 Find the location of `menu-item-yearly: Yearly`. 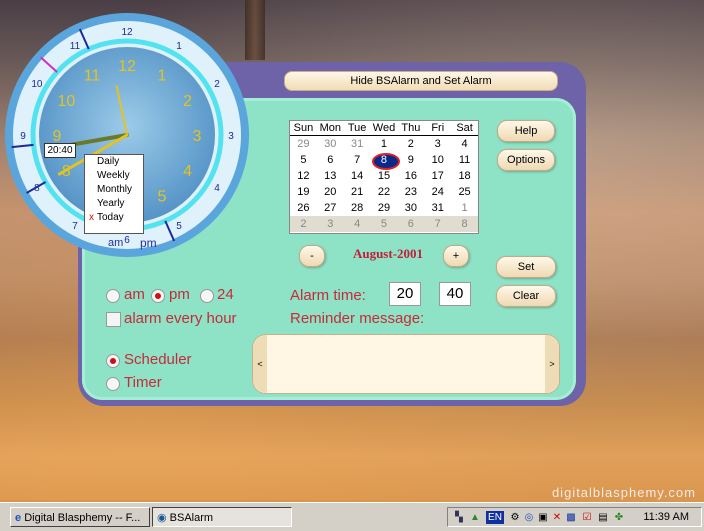

menu-item-yearly: Yearly is located at coordinates (114, 204).